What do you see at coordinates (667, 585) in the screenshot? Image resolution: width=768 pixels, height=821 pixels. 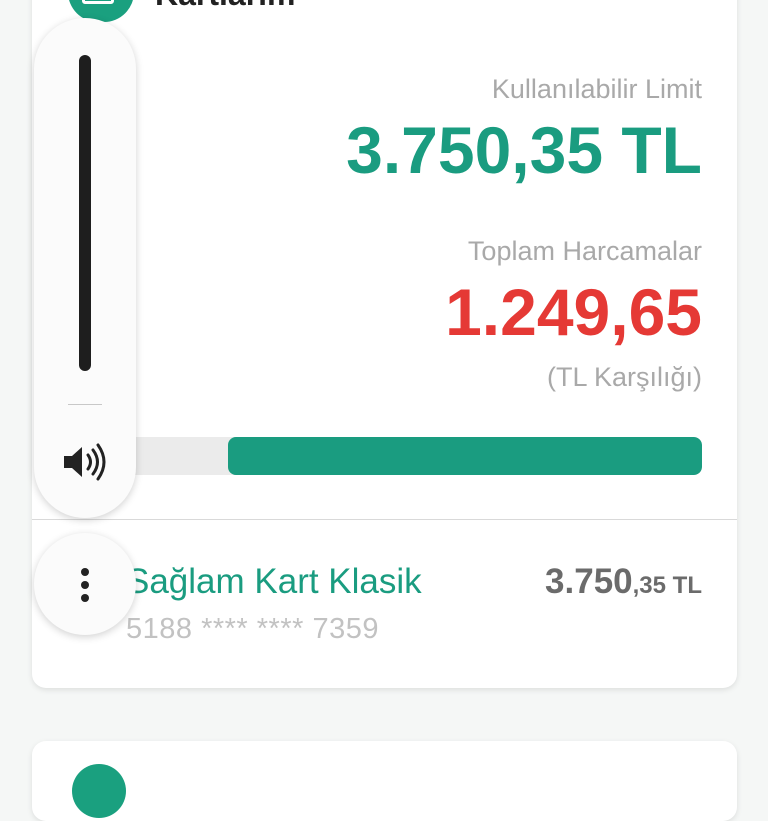 I see `card-amount-decimal: ,35 TL` at bounding box center [667, 585].